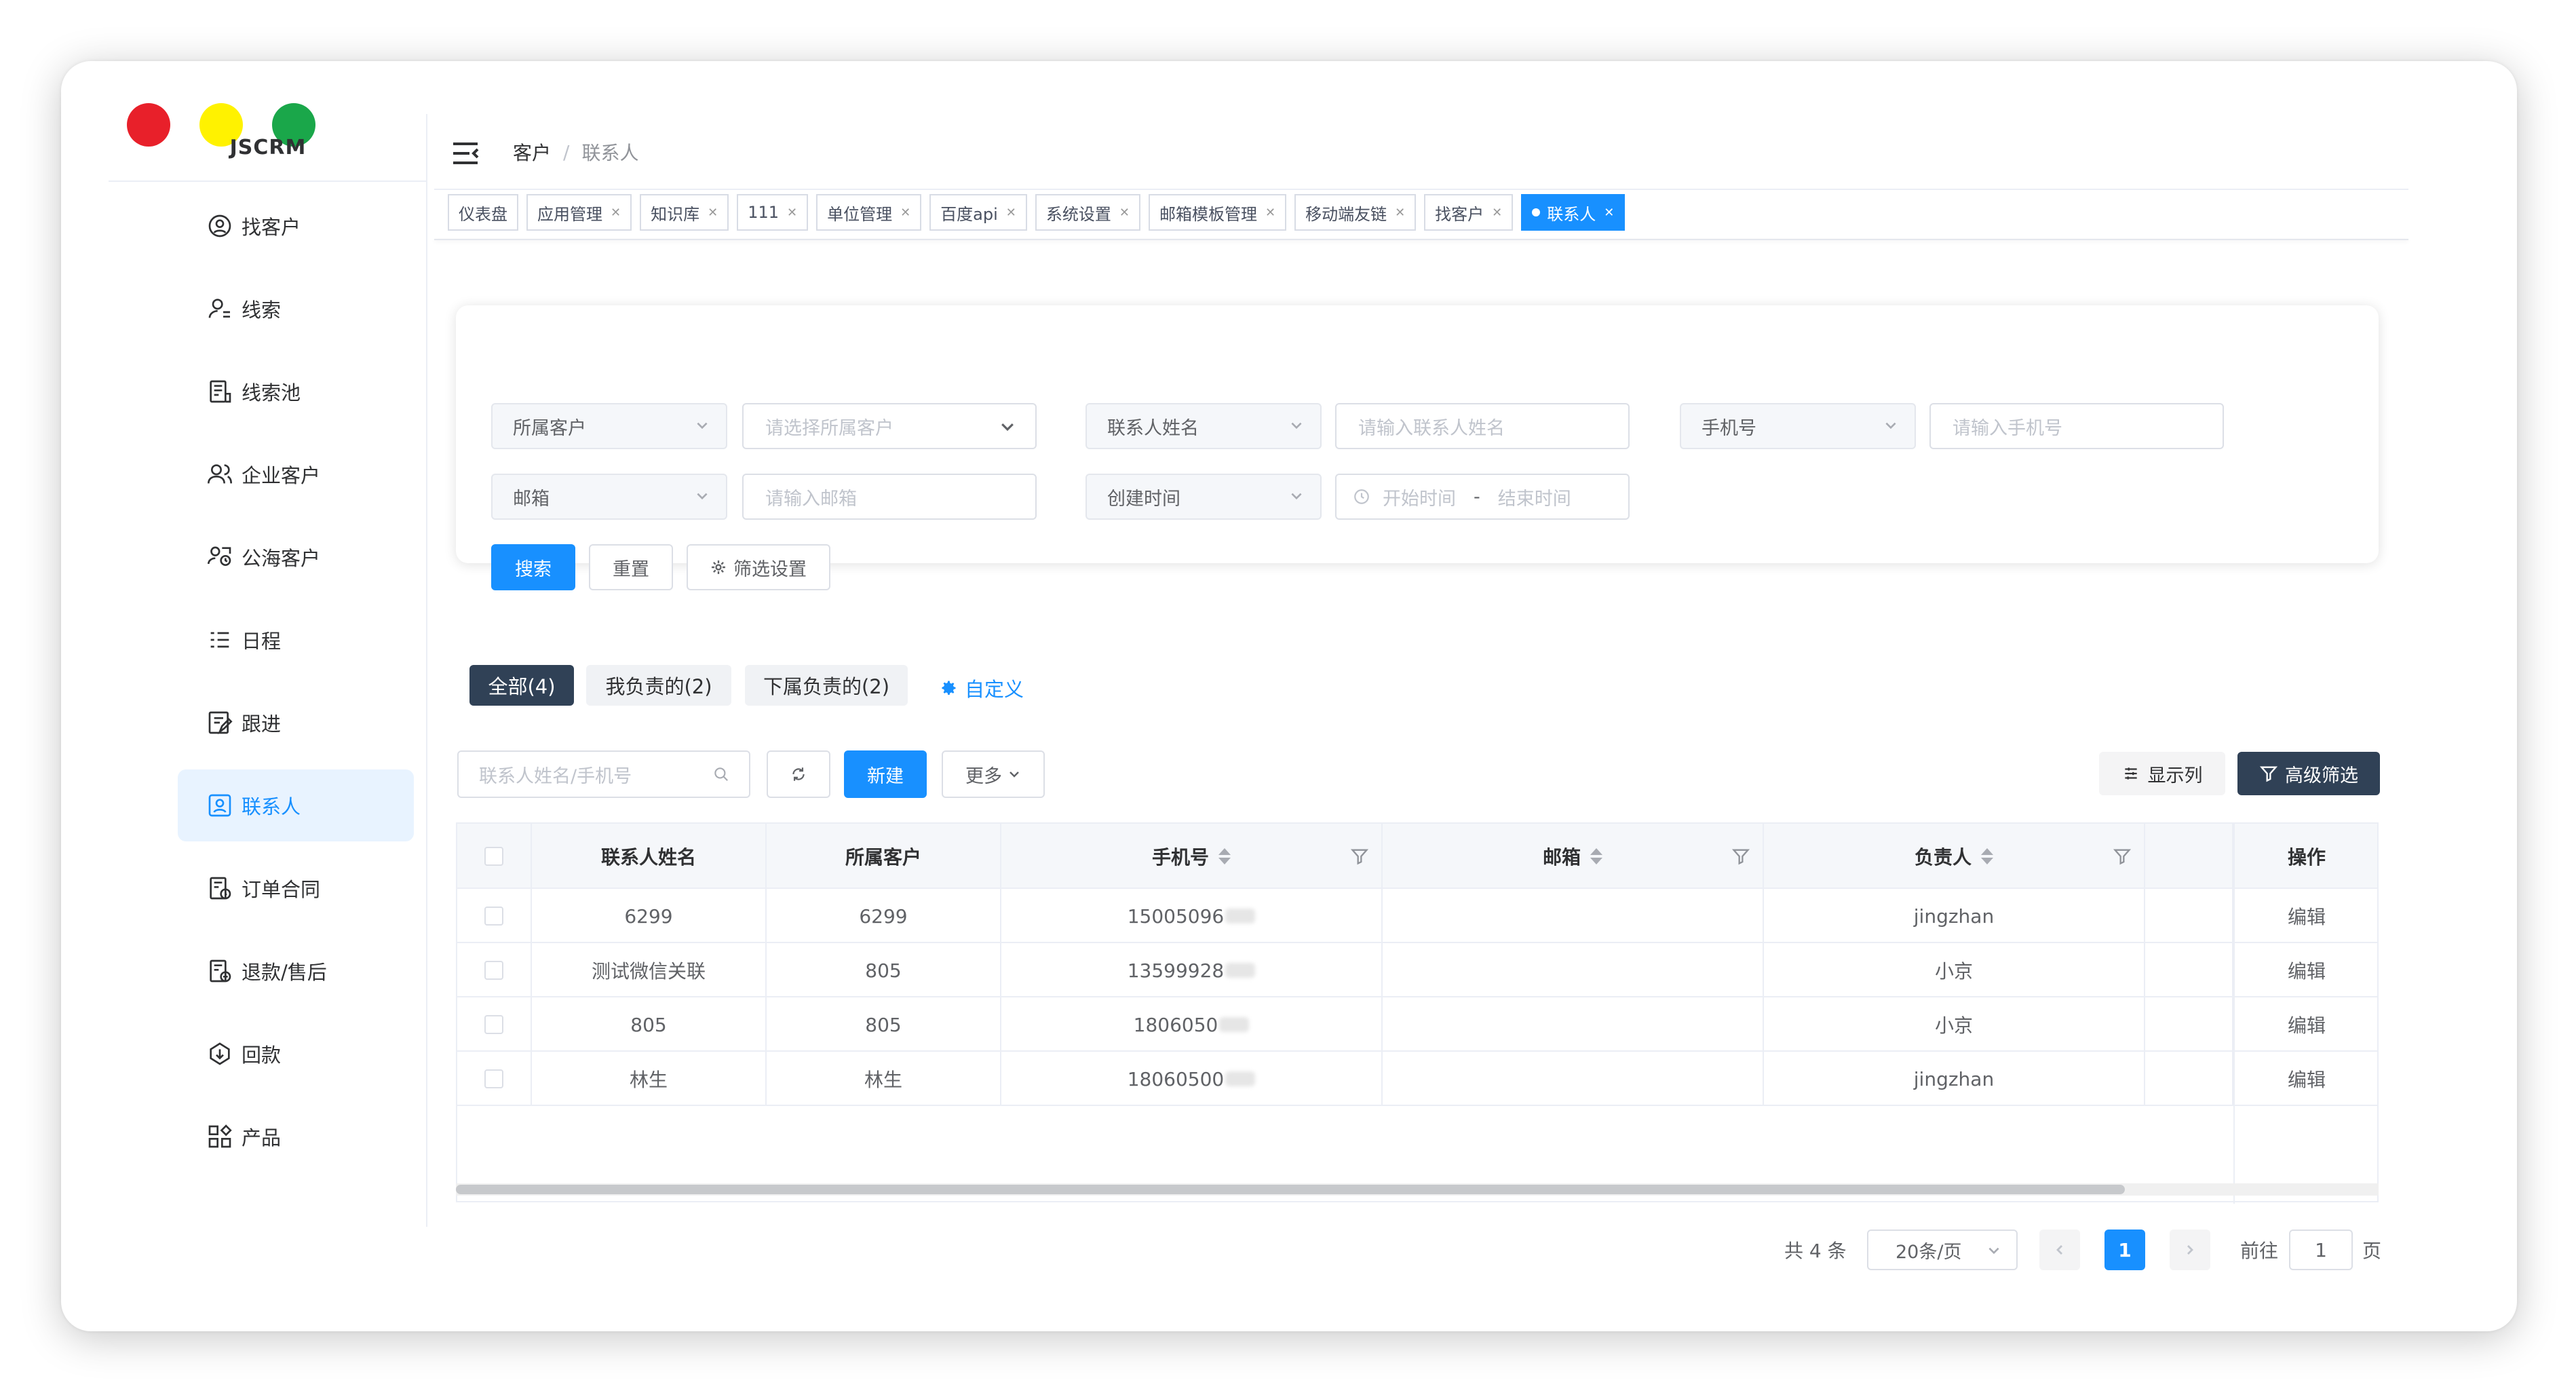 This screenshot has height=1391, width=2576. What do you see at coordinates (521, 686) in the screenshot?
I see `scope-tab-all: 全部(4)` at bounding box center [521, 686].